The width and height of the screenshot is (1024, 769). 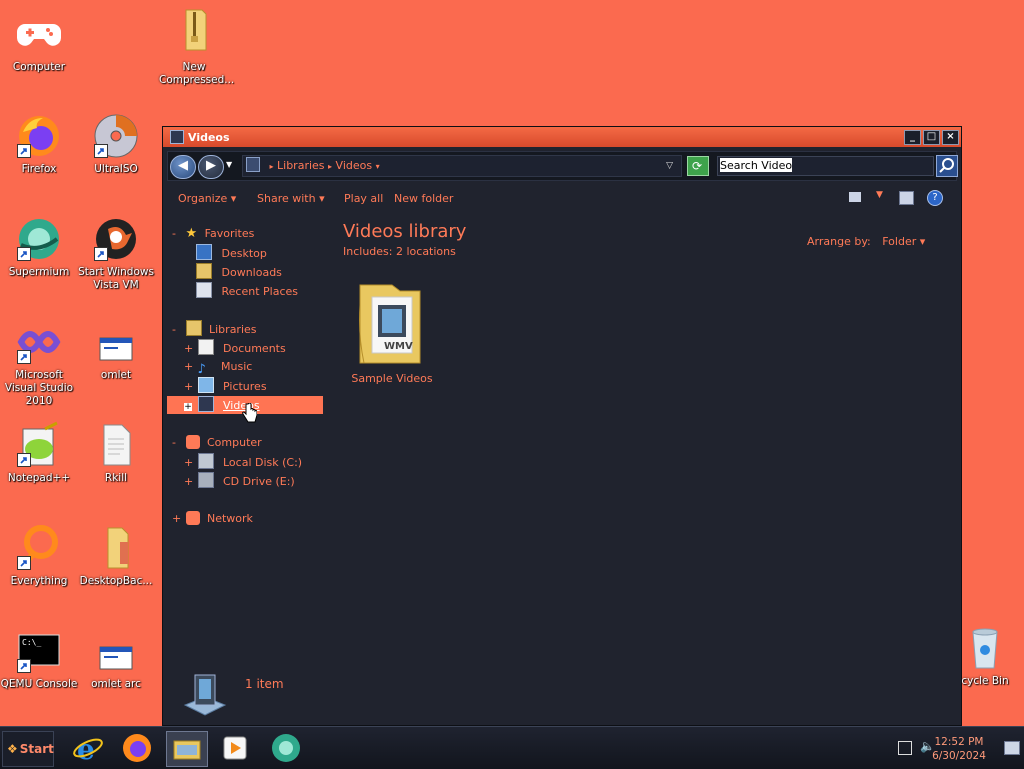 What do you see at coordinates (301, 165) in the screenshot?
I see `breadcrumb-libraries: Libraries` at bounding box center [301, 165].